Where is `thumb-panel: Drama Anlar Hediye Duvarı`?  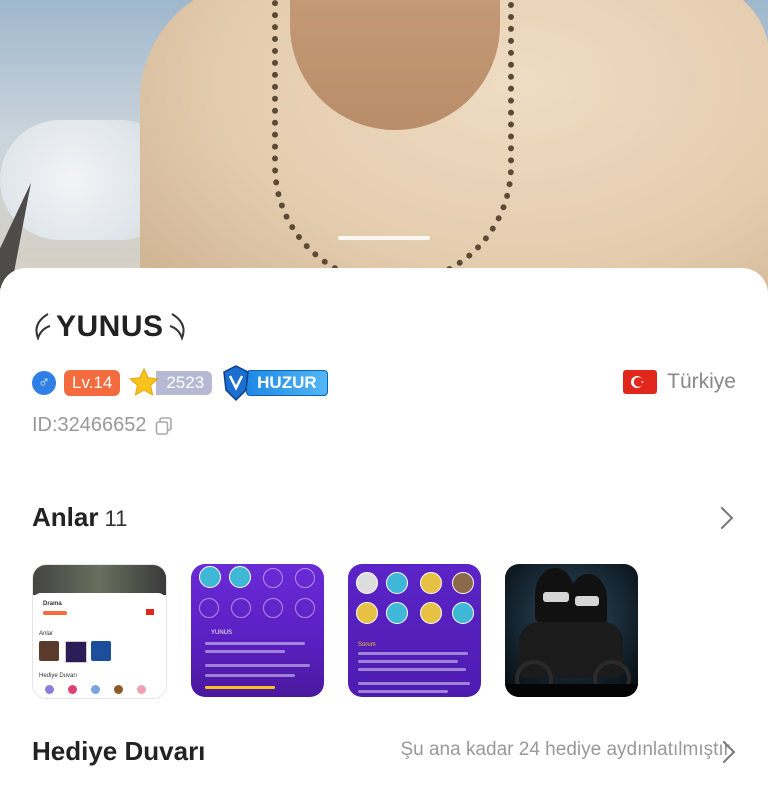
thumb-panel: Drama Anlar Hediye Duvarı is located at coordinates (99, 645).